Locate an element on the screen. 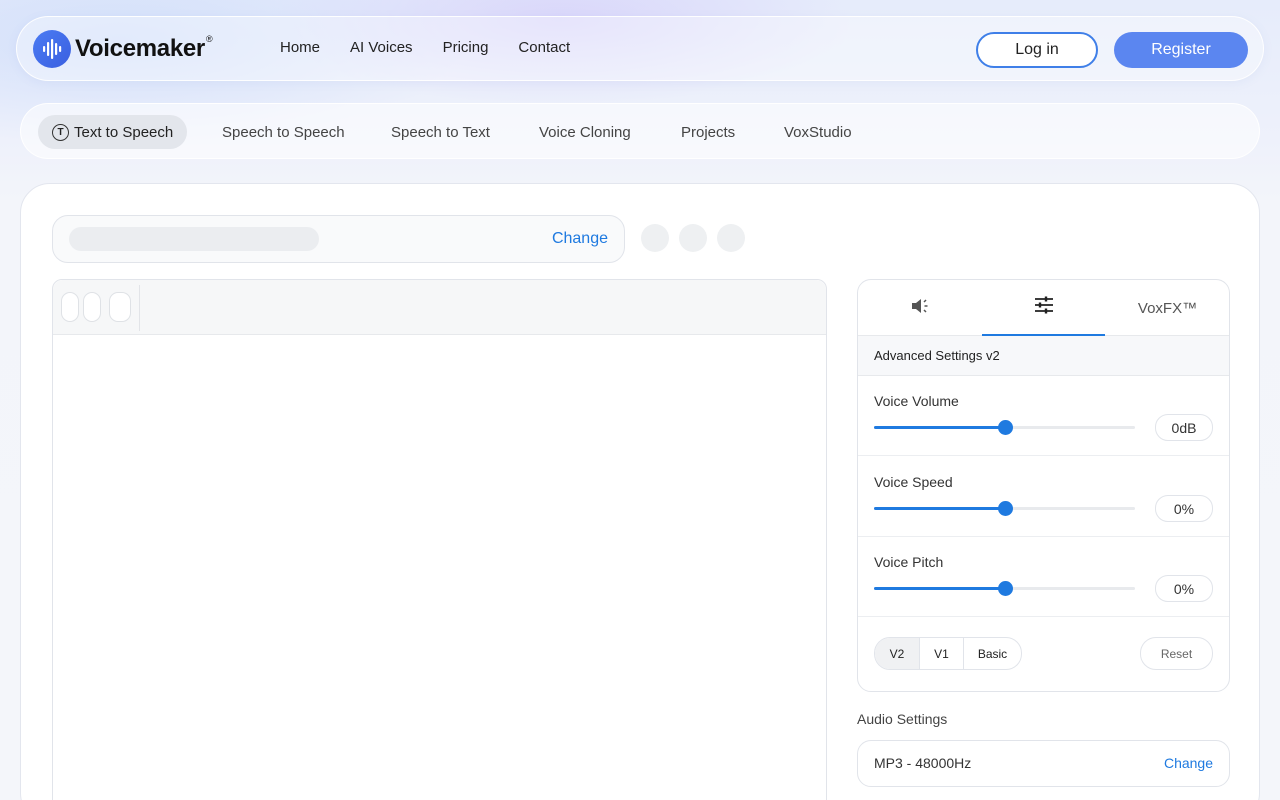  audio-format-value: MP3 - 48000Hz is located at coordinates (923, 763).